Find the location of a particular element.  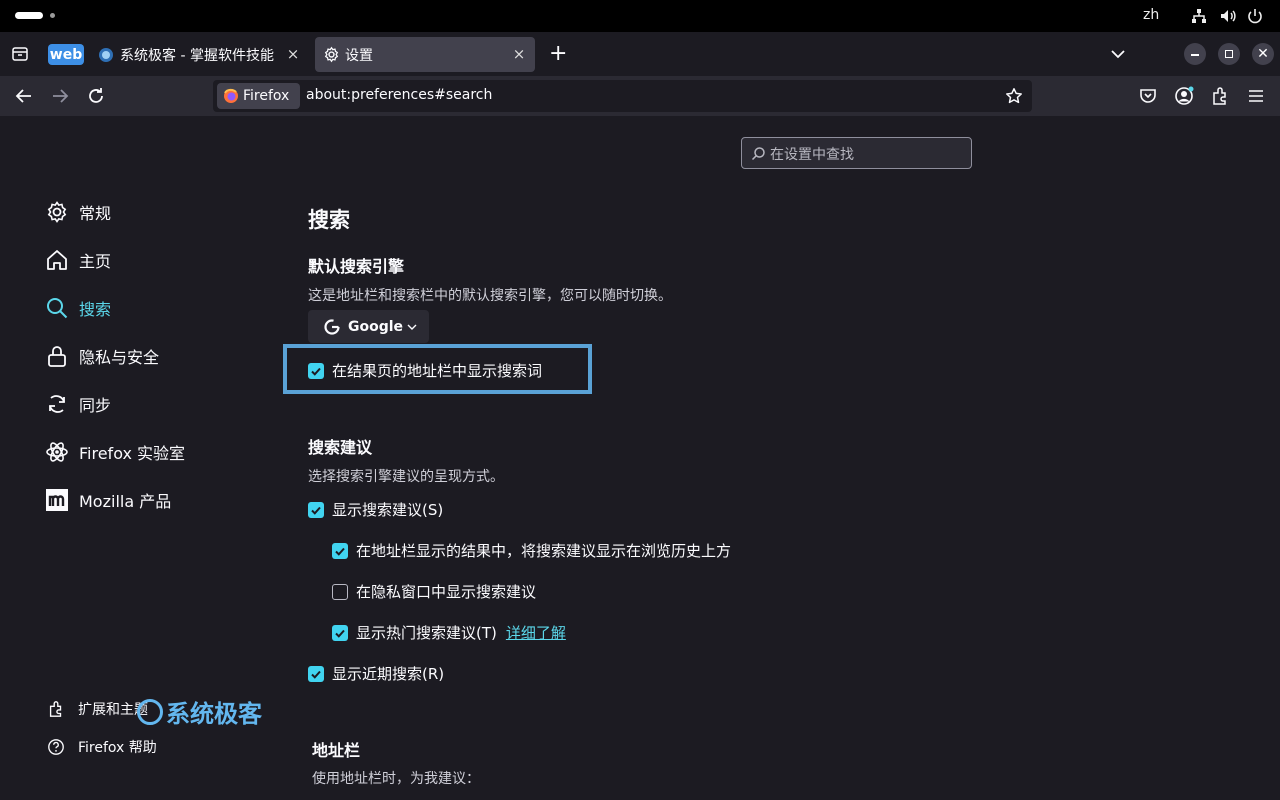

default-engine-dropdown: Google is located at coordinates (368, 326).